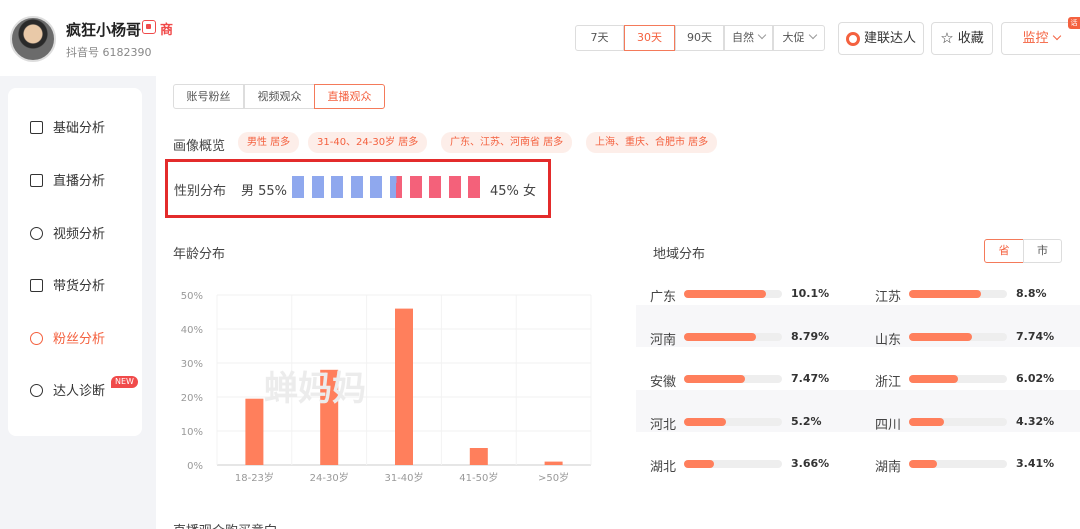 The height and width of the screenshot is (529, 1080). What do you see at coordinates (806, 421) in the screenshot?
I see `region-value: 5.2%` at bounding box center [806, 421].